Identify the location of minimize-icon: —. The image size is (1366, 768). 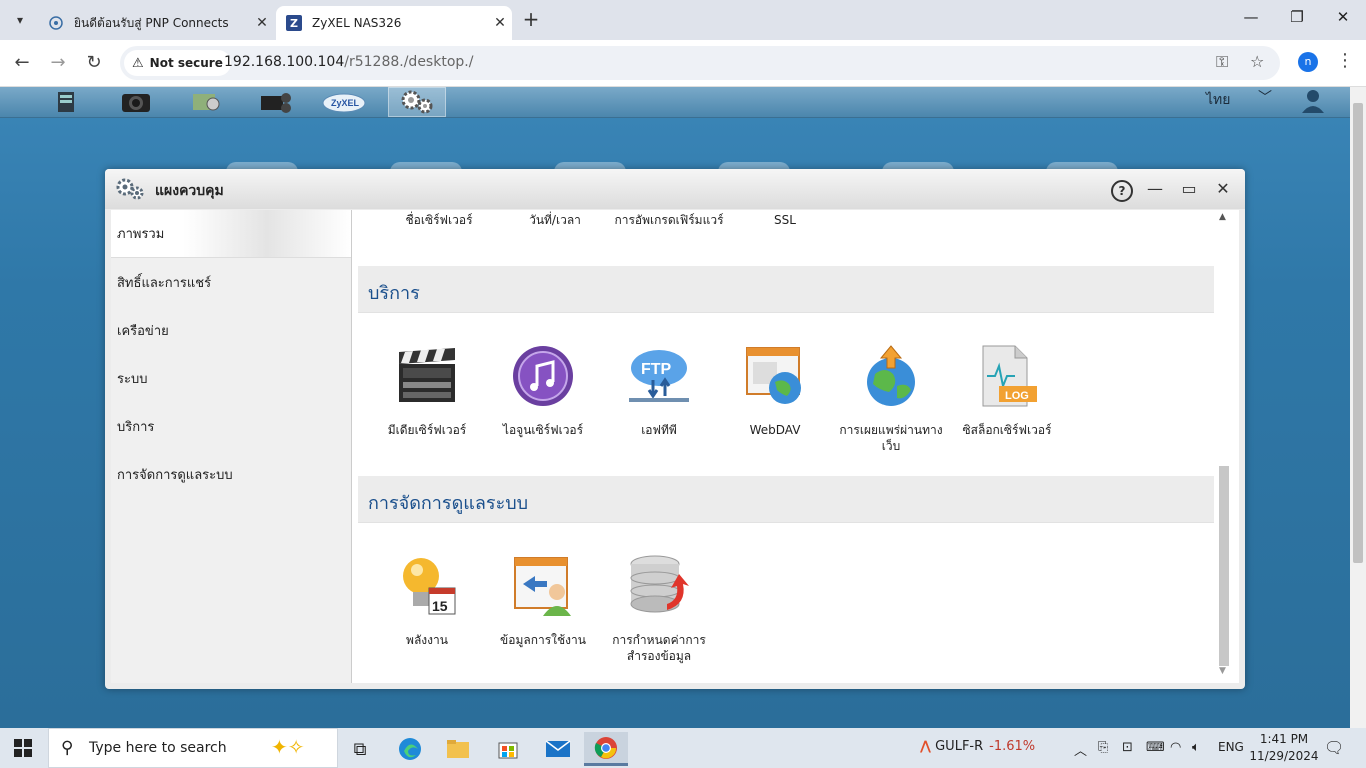
(1155, 189).